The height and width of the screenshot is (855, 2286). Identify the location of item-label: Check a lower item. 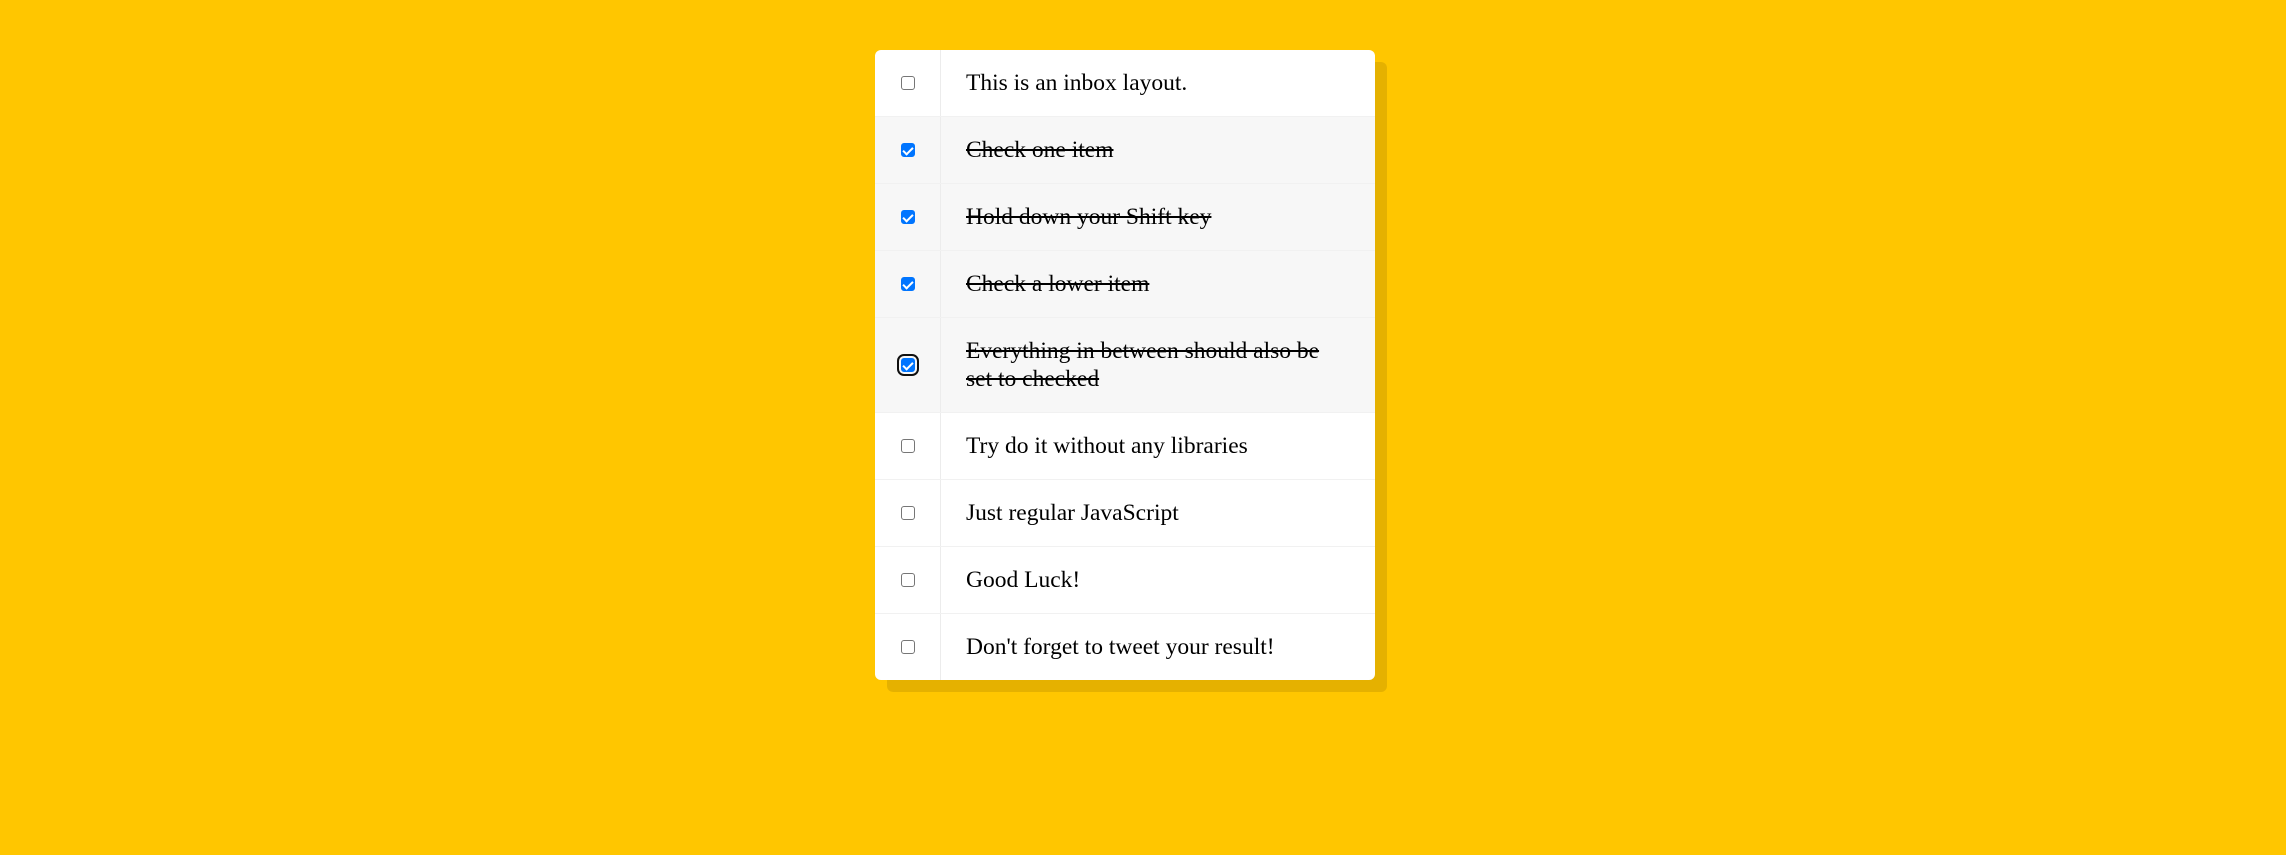
(1058, 284).